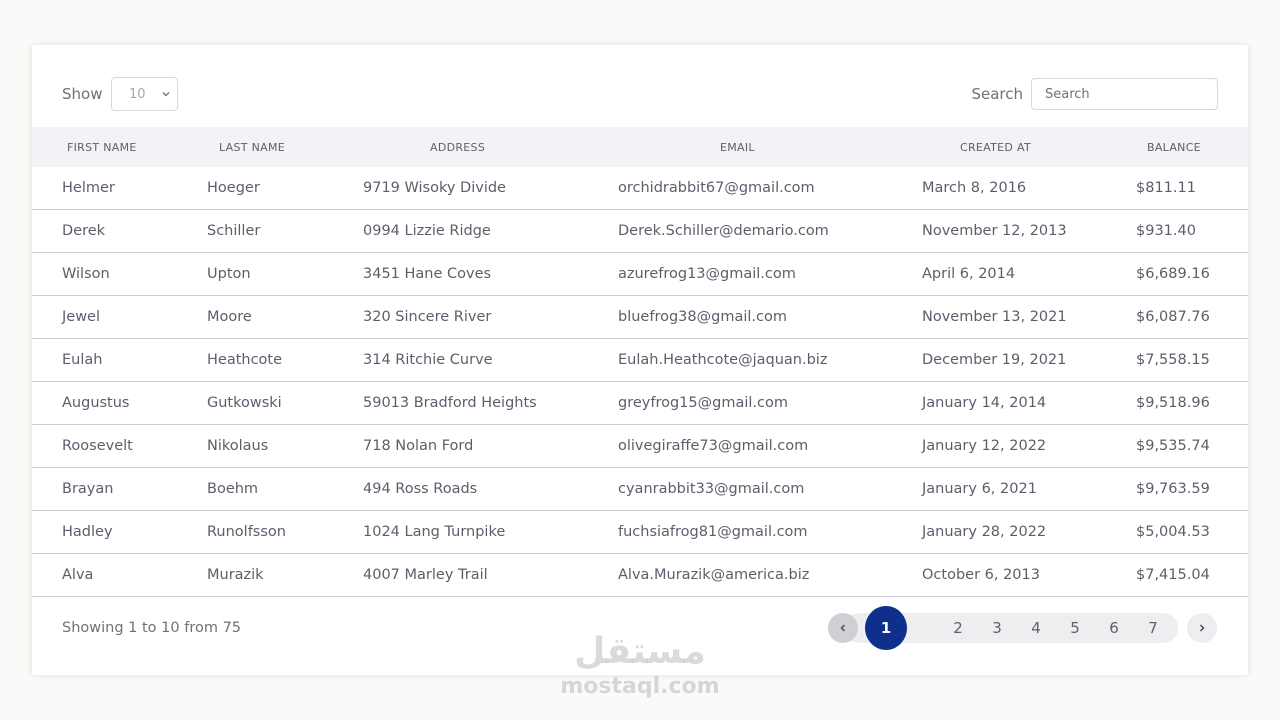 The height and width of the screenshot is (720, 1280). Describe the element at coordinates (238, 446) in the screenshot. I see `last-name-cell: Nikolaus` at that location.